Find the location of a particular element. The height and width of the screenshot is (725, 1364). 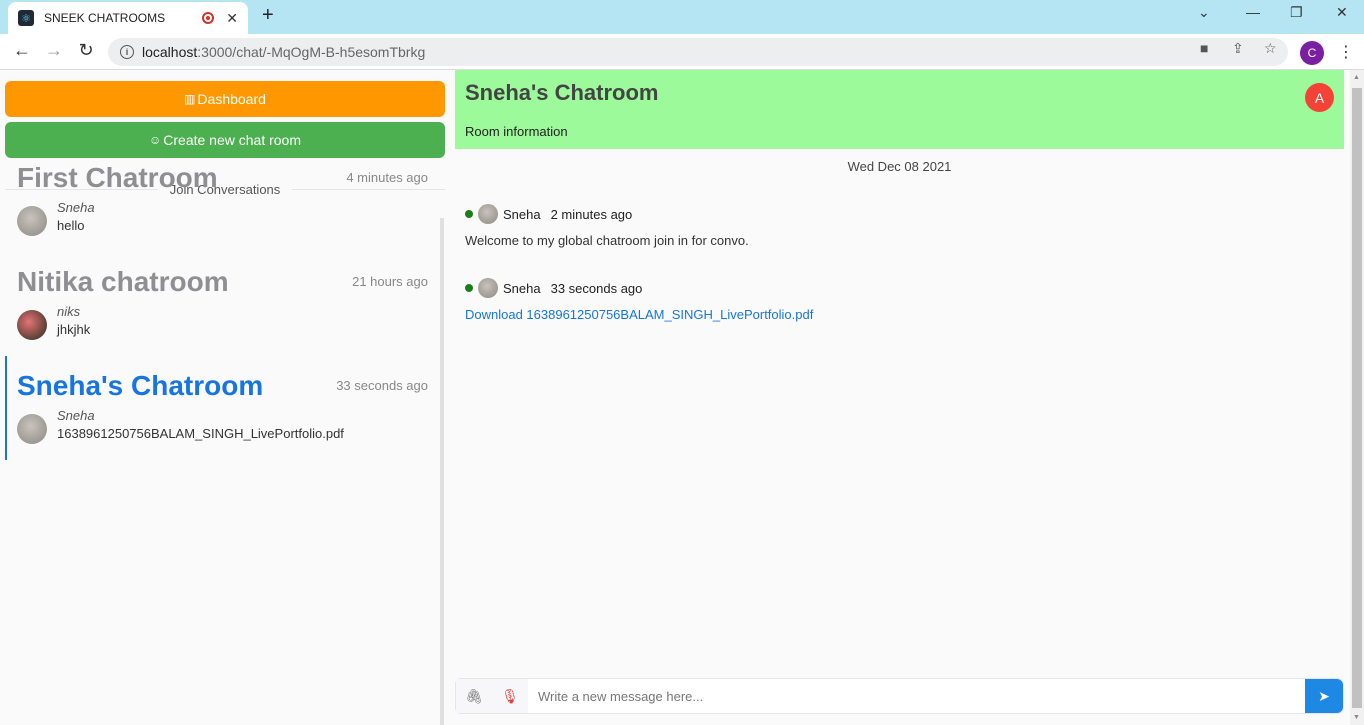

reload-button: ↻ is located at coordinates (86, 50).